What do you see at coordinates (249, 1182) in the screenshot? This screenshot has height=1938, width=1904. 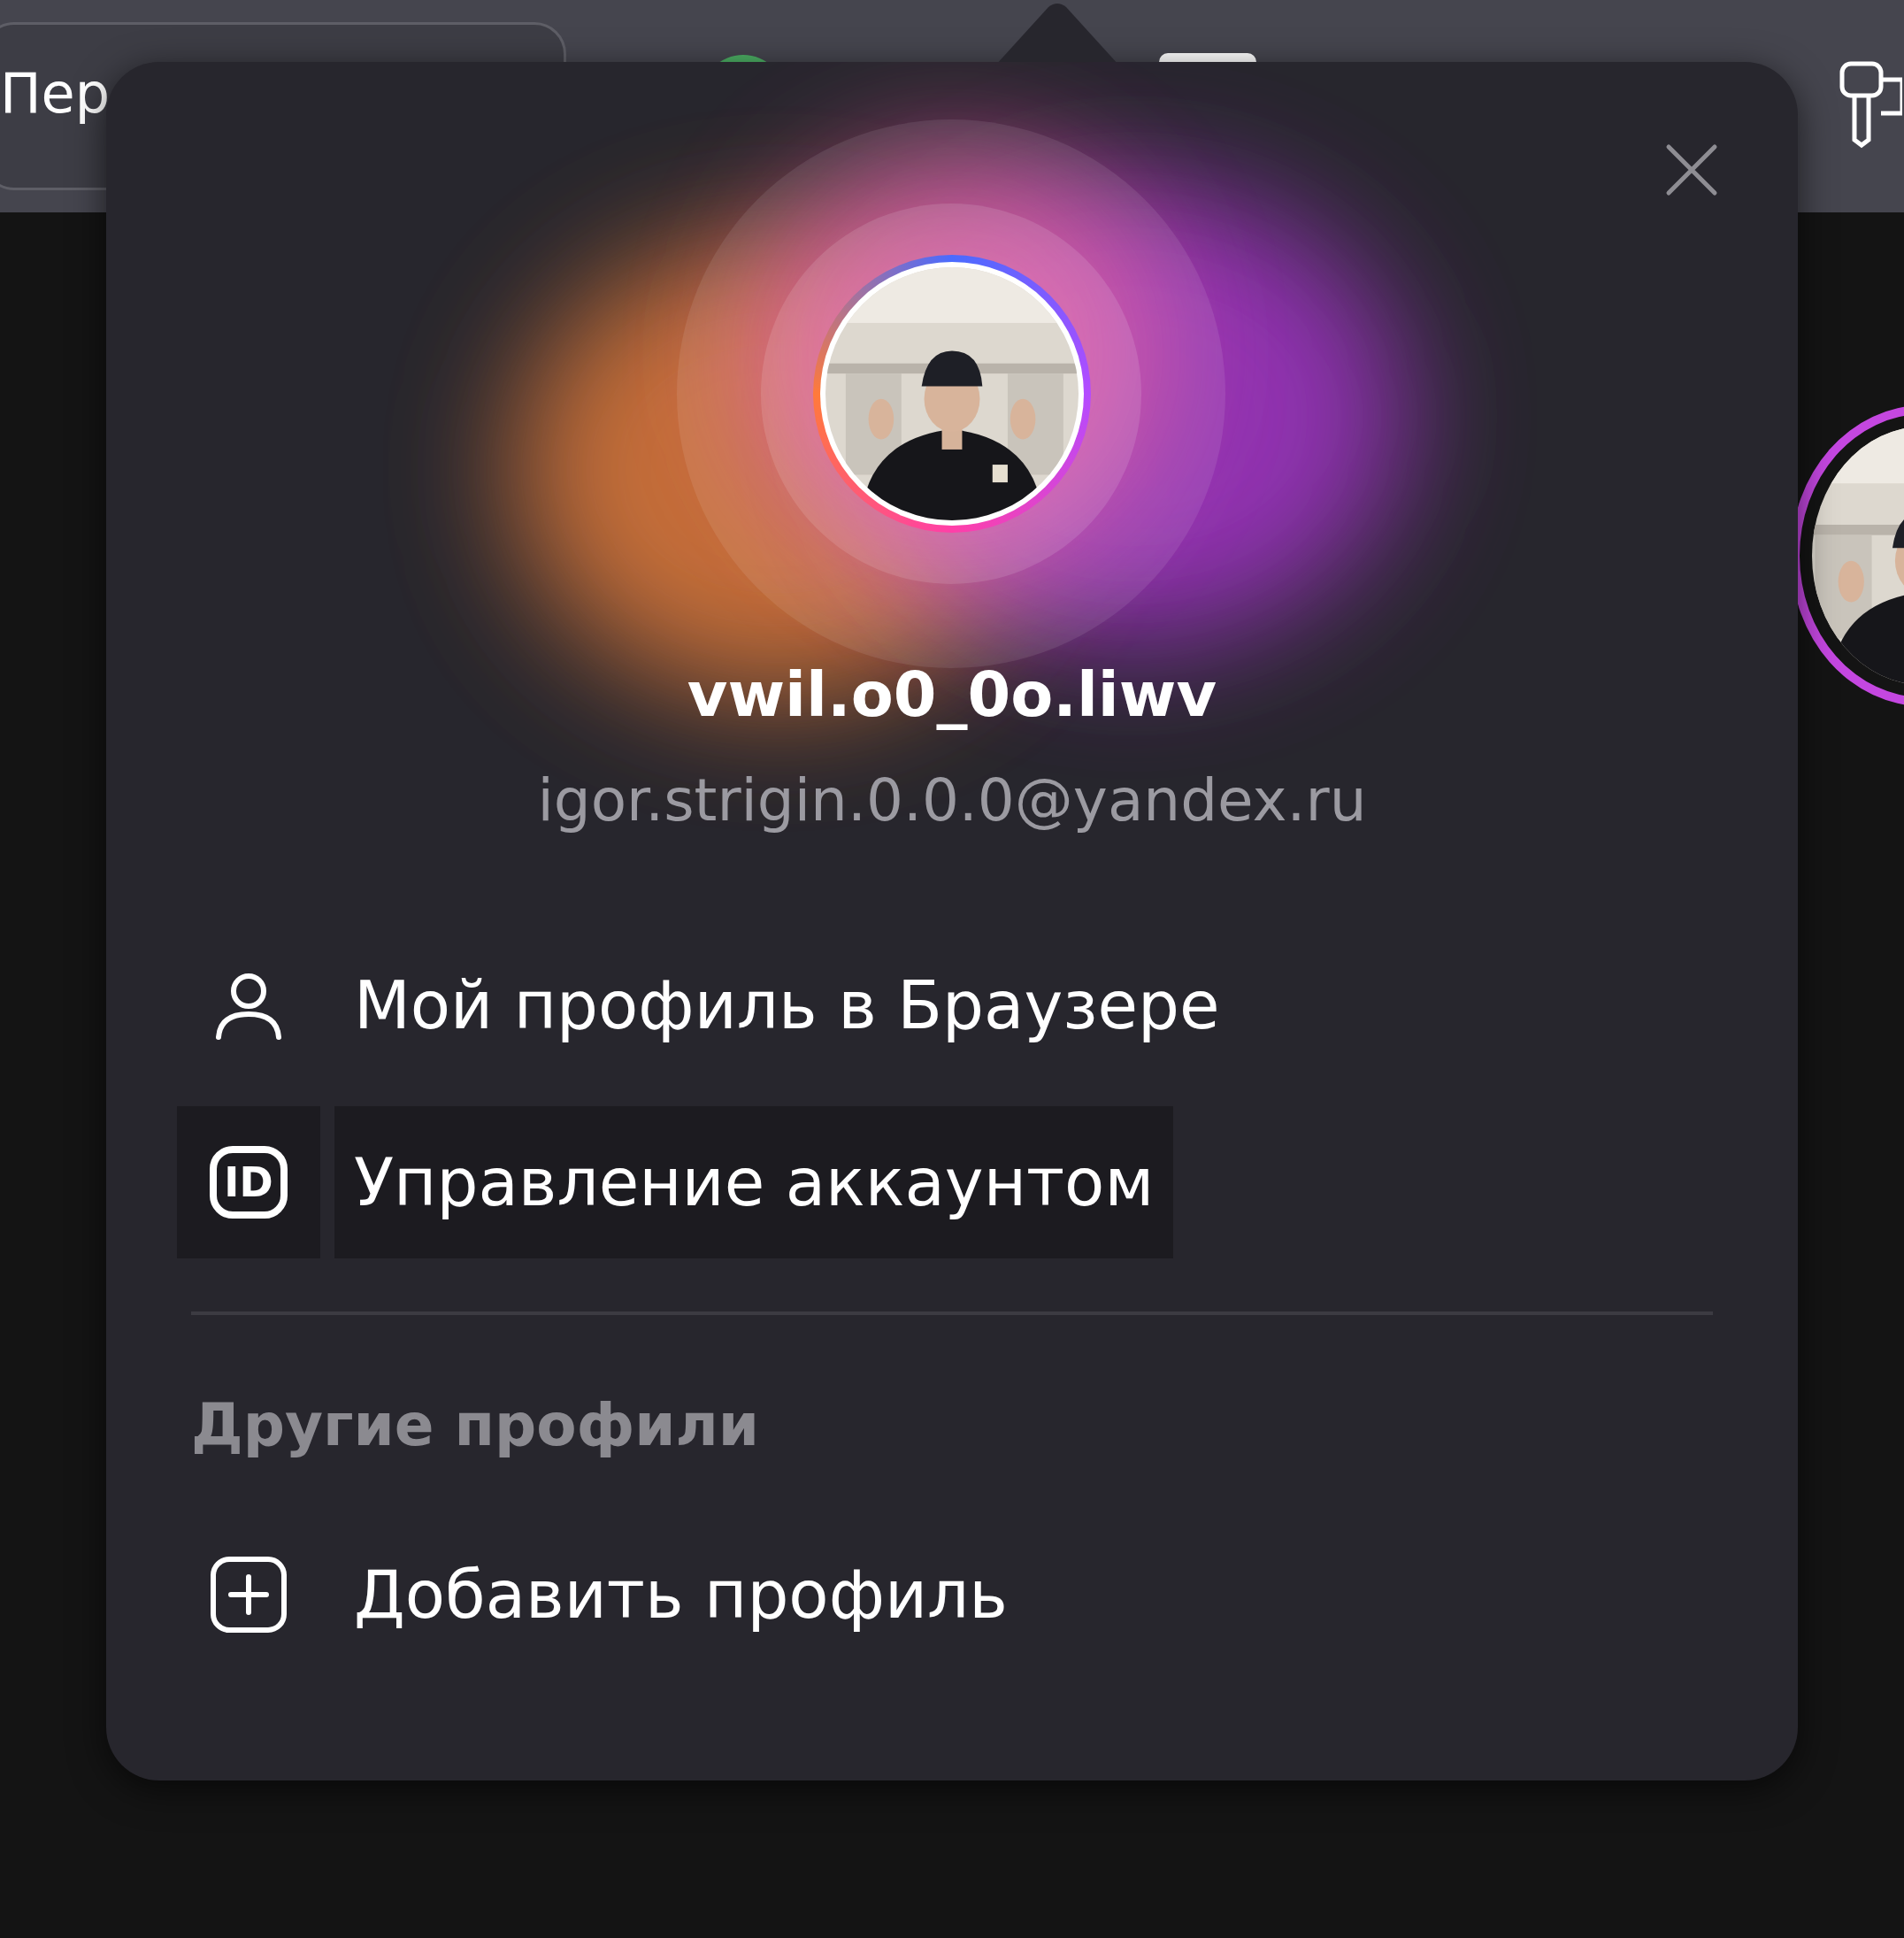 I see `id-badge: ID` at bounding box center [249, 1182].